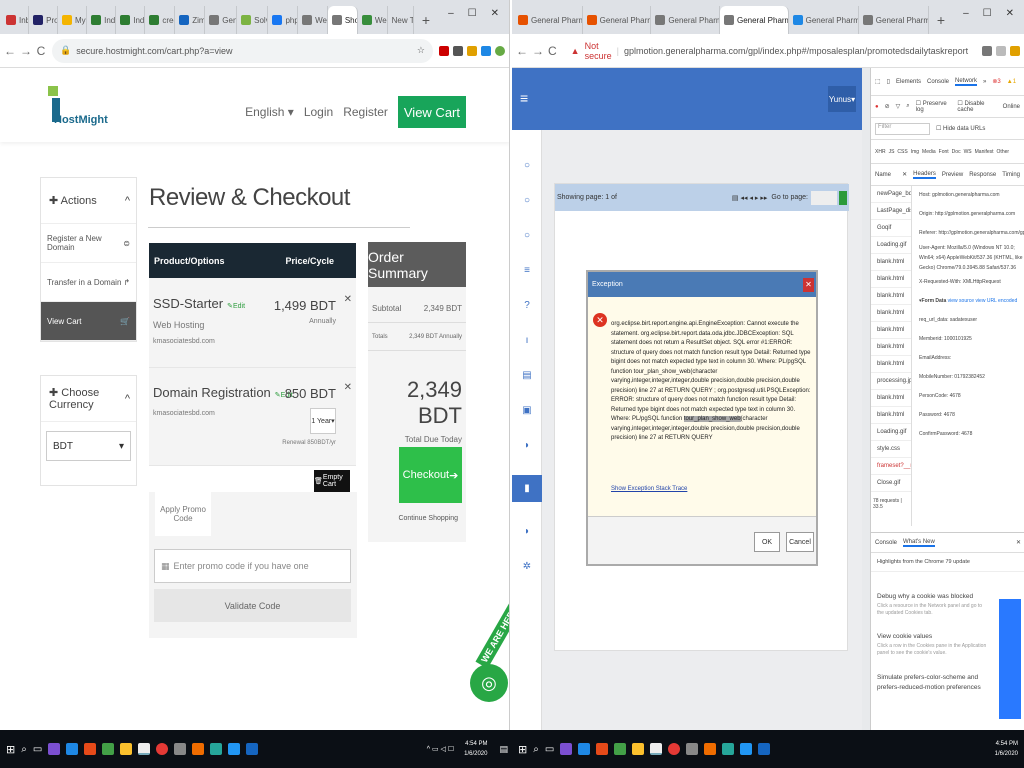  Describe the element at coordinates (88, 243) in the screenshot. I see `sidebar-item-register-domain: Register a New Domain ⊜` at that location.